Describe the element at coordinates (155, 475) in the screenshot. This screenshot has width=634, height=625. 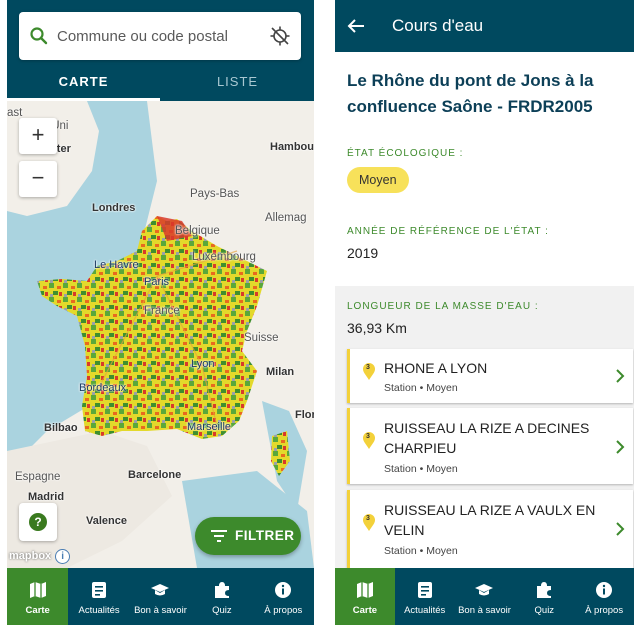
I see `map-label: Barcelone` at that location.